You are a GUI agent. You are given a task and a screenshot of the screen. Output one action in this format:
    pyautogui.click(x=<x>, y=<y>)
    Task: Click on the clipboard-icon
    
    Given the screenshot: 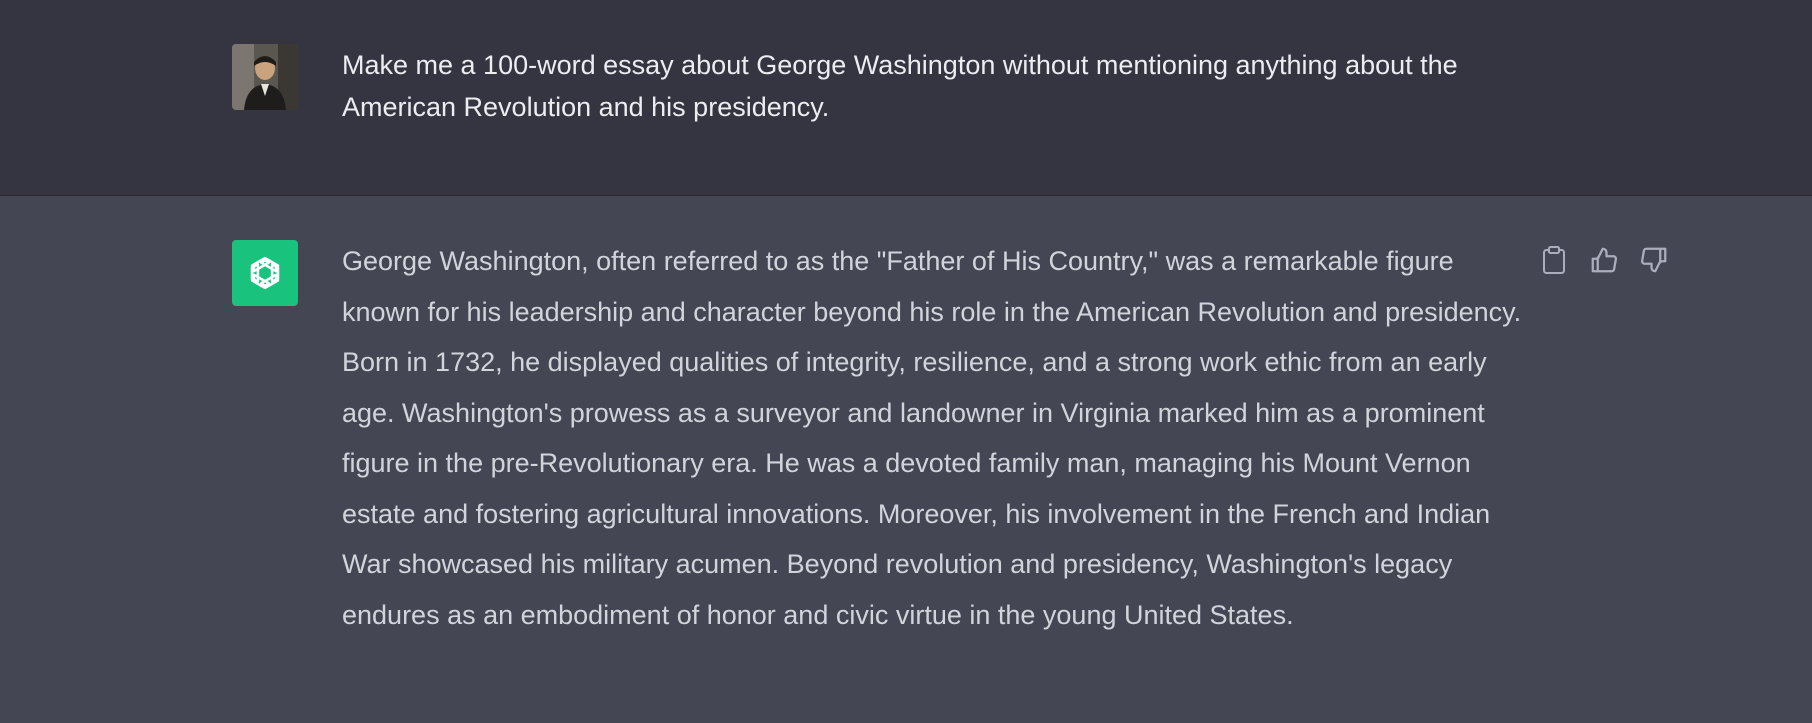 What is the action you would take?
    pyautogui.click(x=1554, y=260)
    